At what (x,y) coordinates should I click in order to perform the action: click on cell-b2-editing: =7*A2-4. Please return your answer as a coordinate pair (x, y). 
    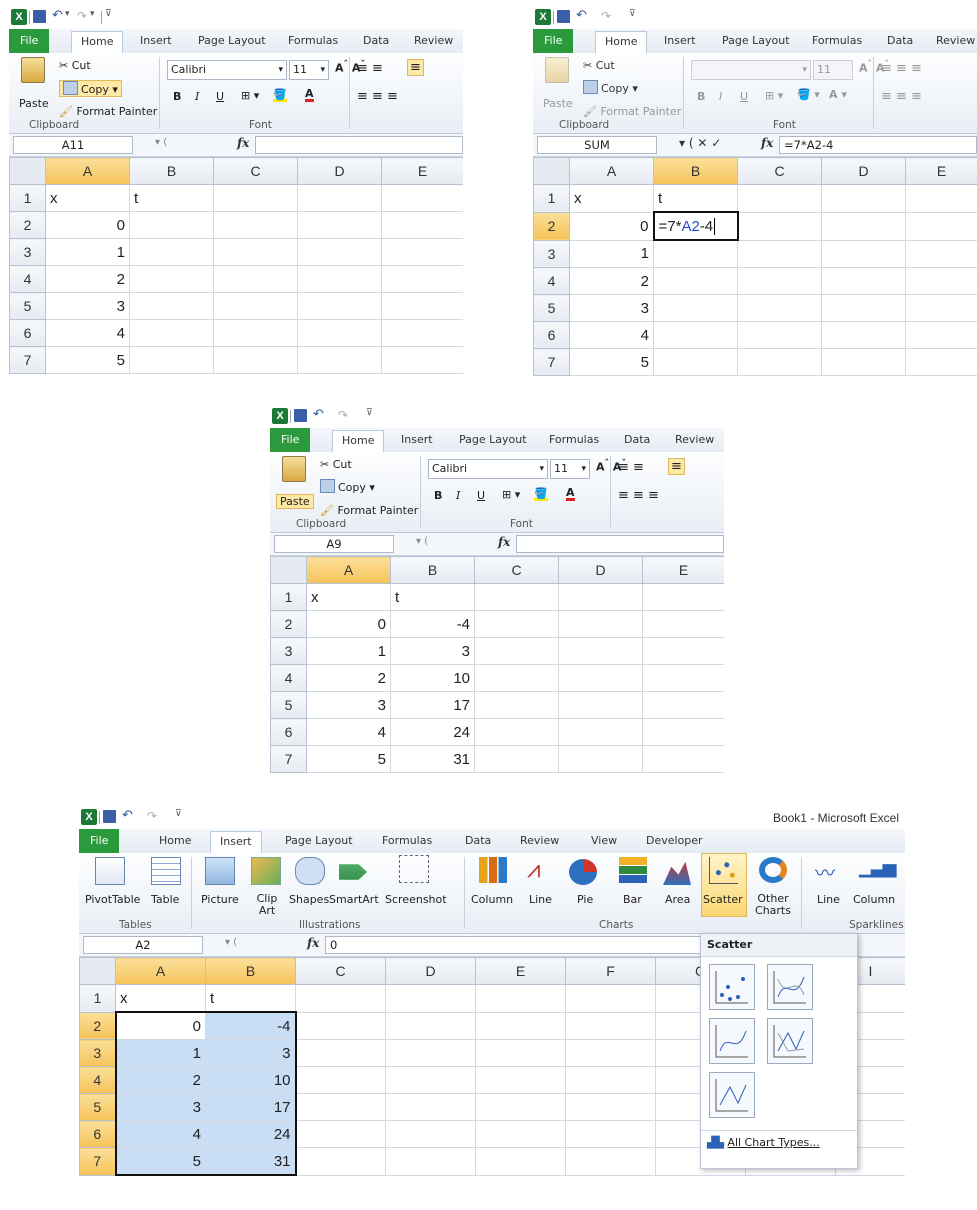
    Looking at the image, I should click on (695, 226).